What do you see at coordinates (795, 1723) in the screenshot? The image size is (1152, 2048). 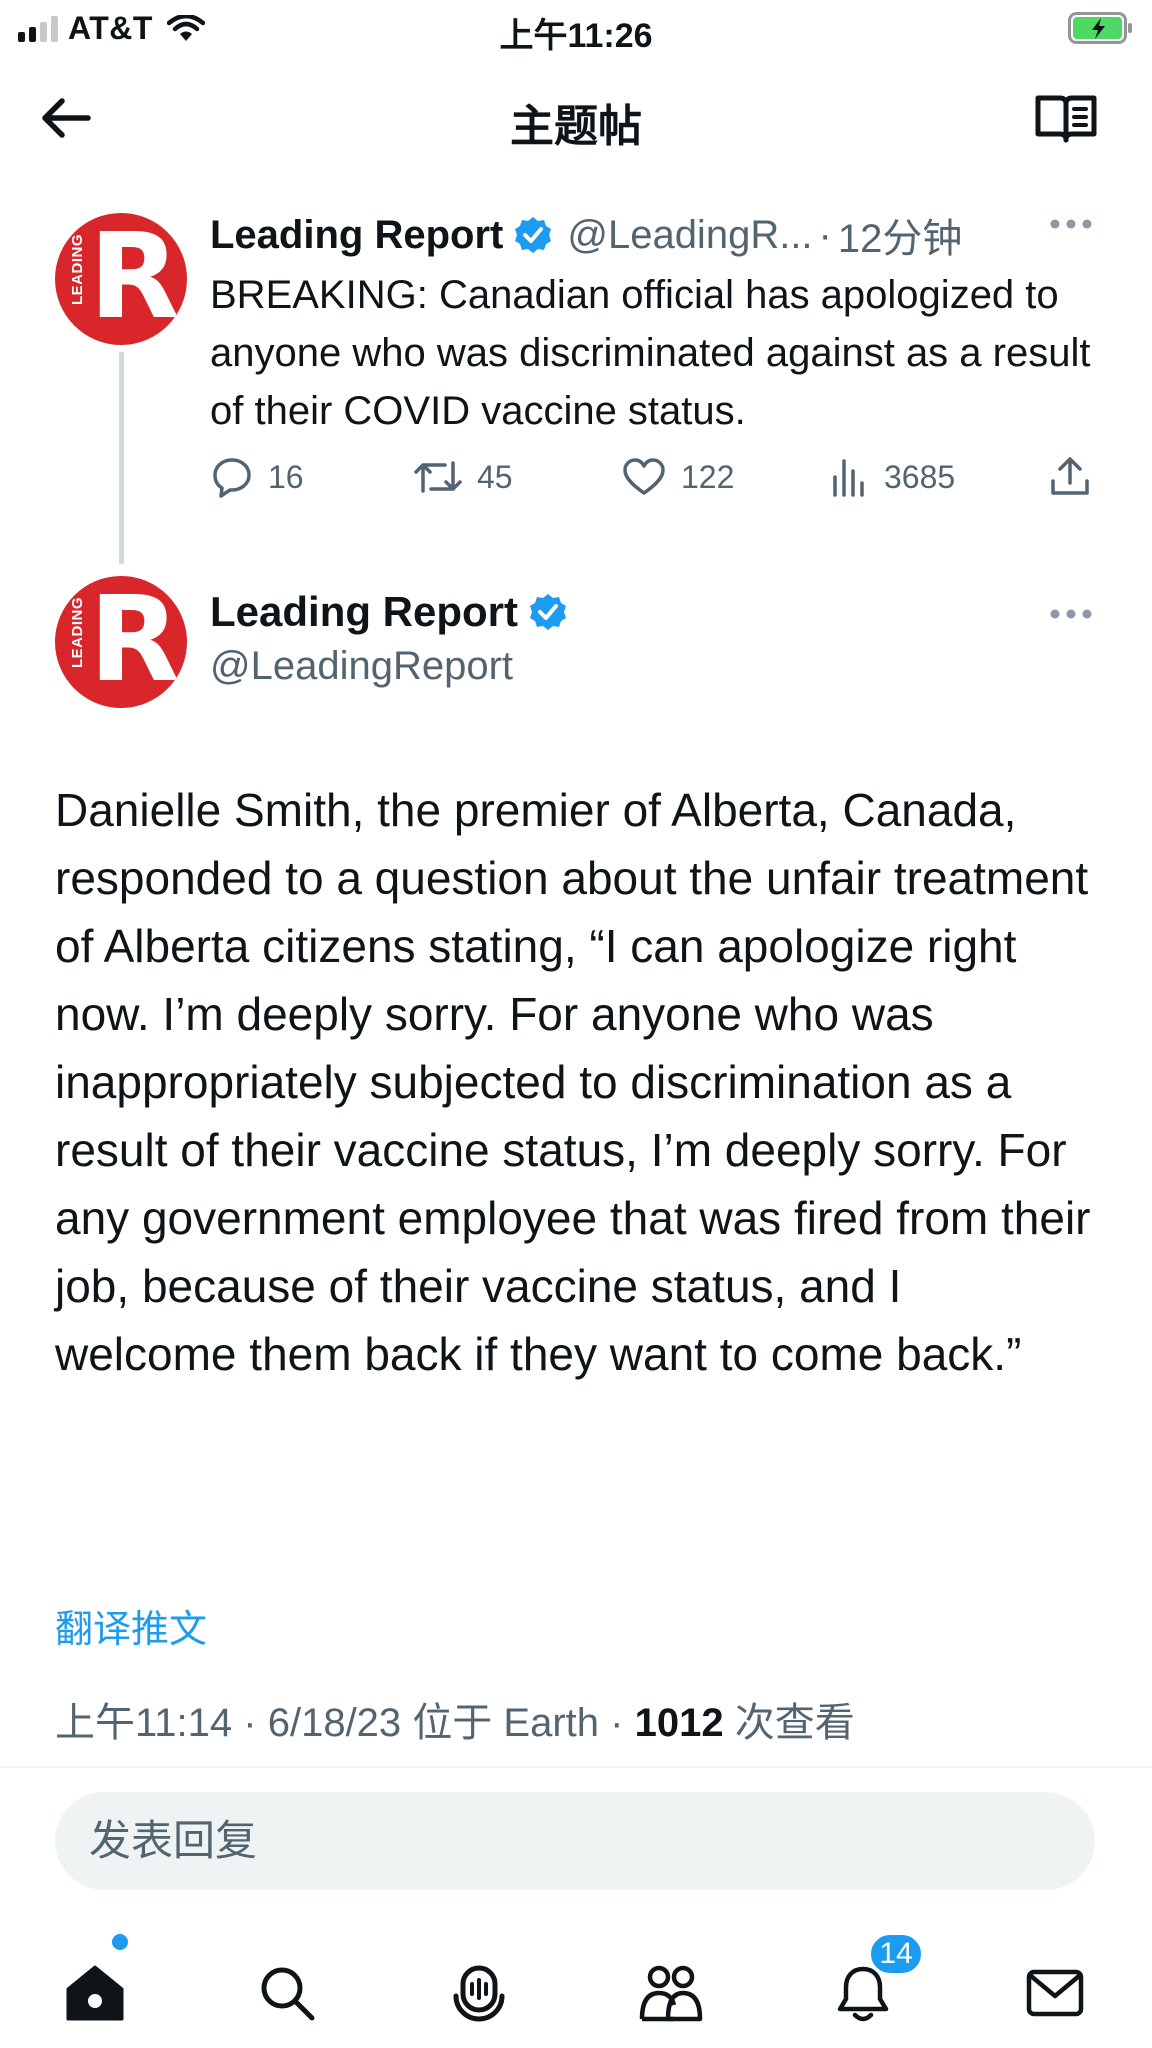 I see `views-label: 次查看` at bounding box center [795, 1723].